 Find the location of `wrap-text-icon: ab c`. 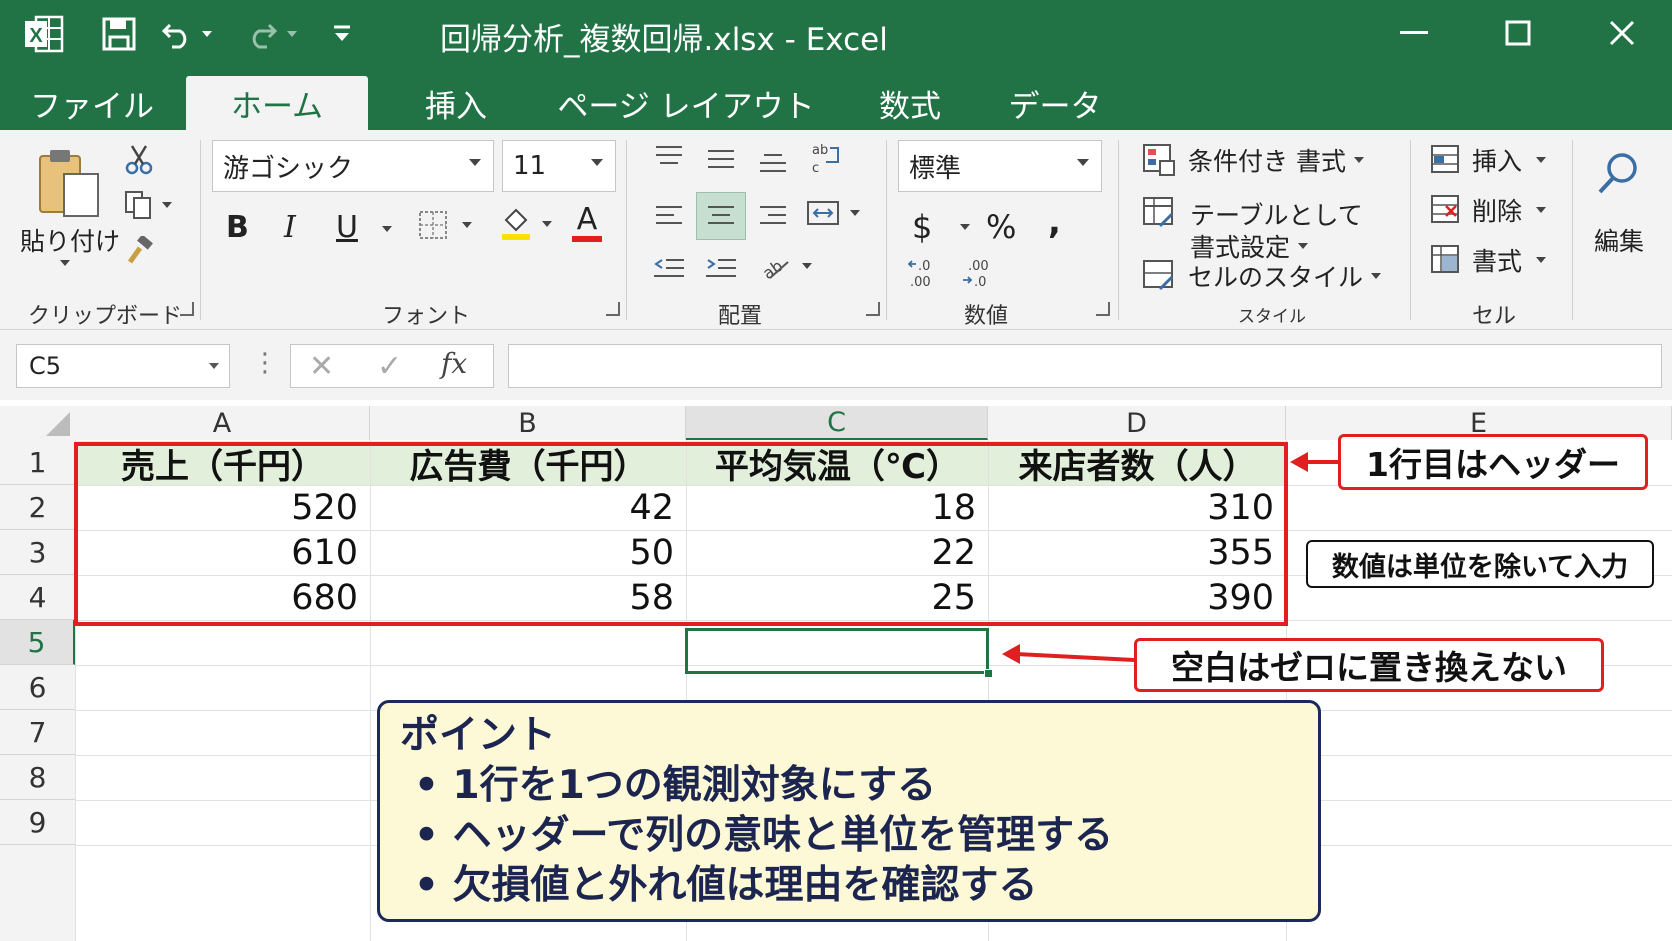

wrap-text-icon: ab c is located at coordinates (826, 158).